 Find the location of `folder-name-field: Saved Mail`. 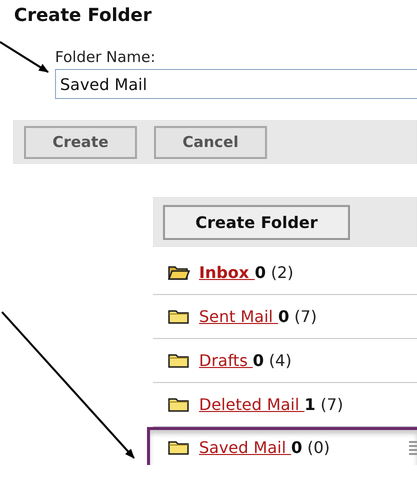

folder-name-field: Saved Mail is located at coordinates (236, 84).